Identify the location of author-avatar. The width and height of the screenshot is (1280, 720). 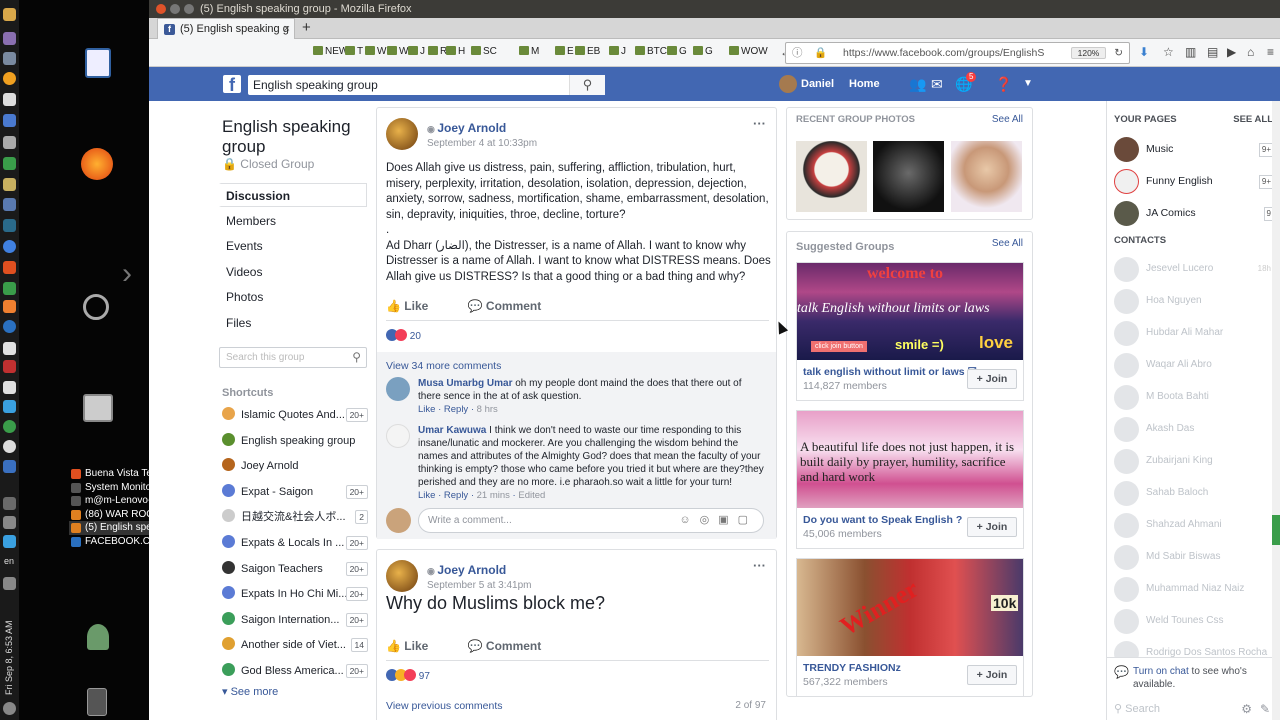
(402, 576).